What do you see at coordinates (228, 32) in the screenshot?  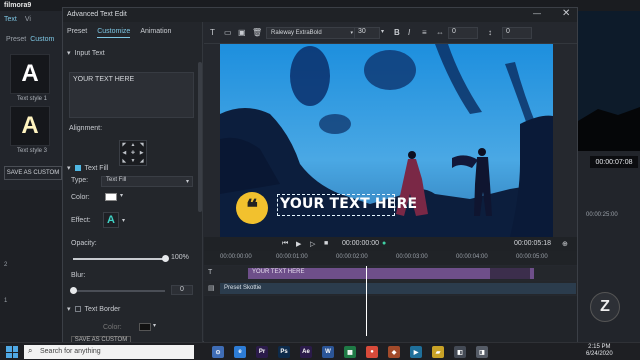 I see `shape-icon: ▭` at bounding box center [228, 32].